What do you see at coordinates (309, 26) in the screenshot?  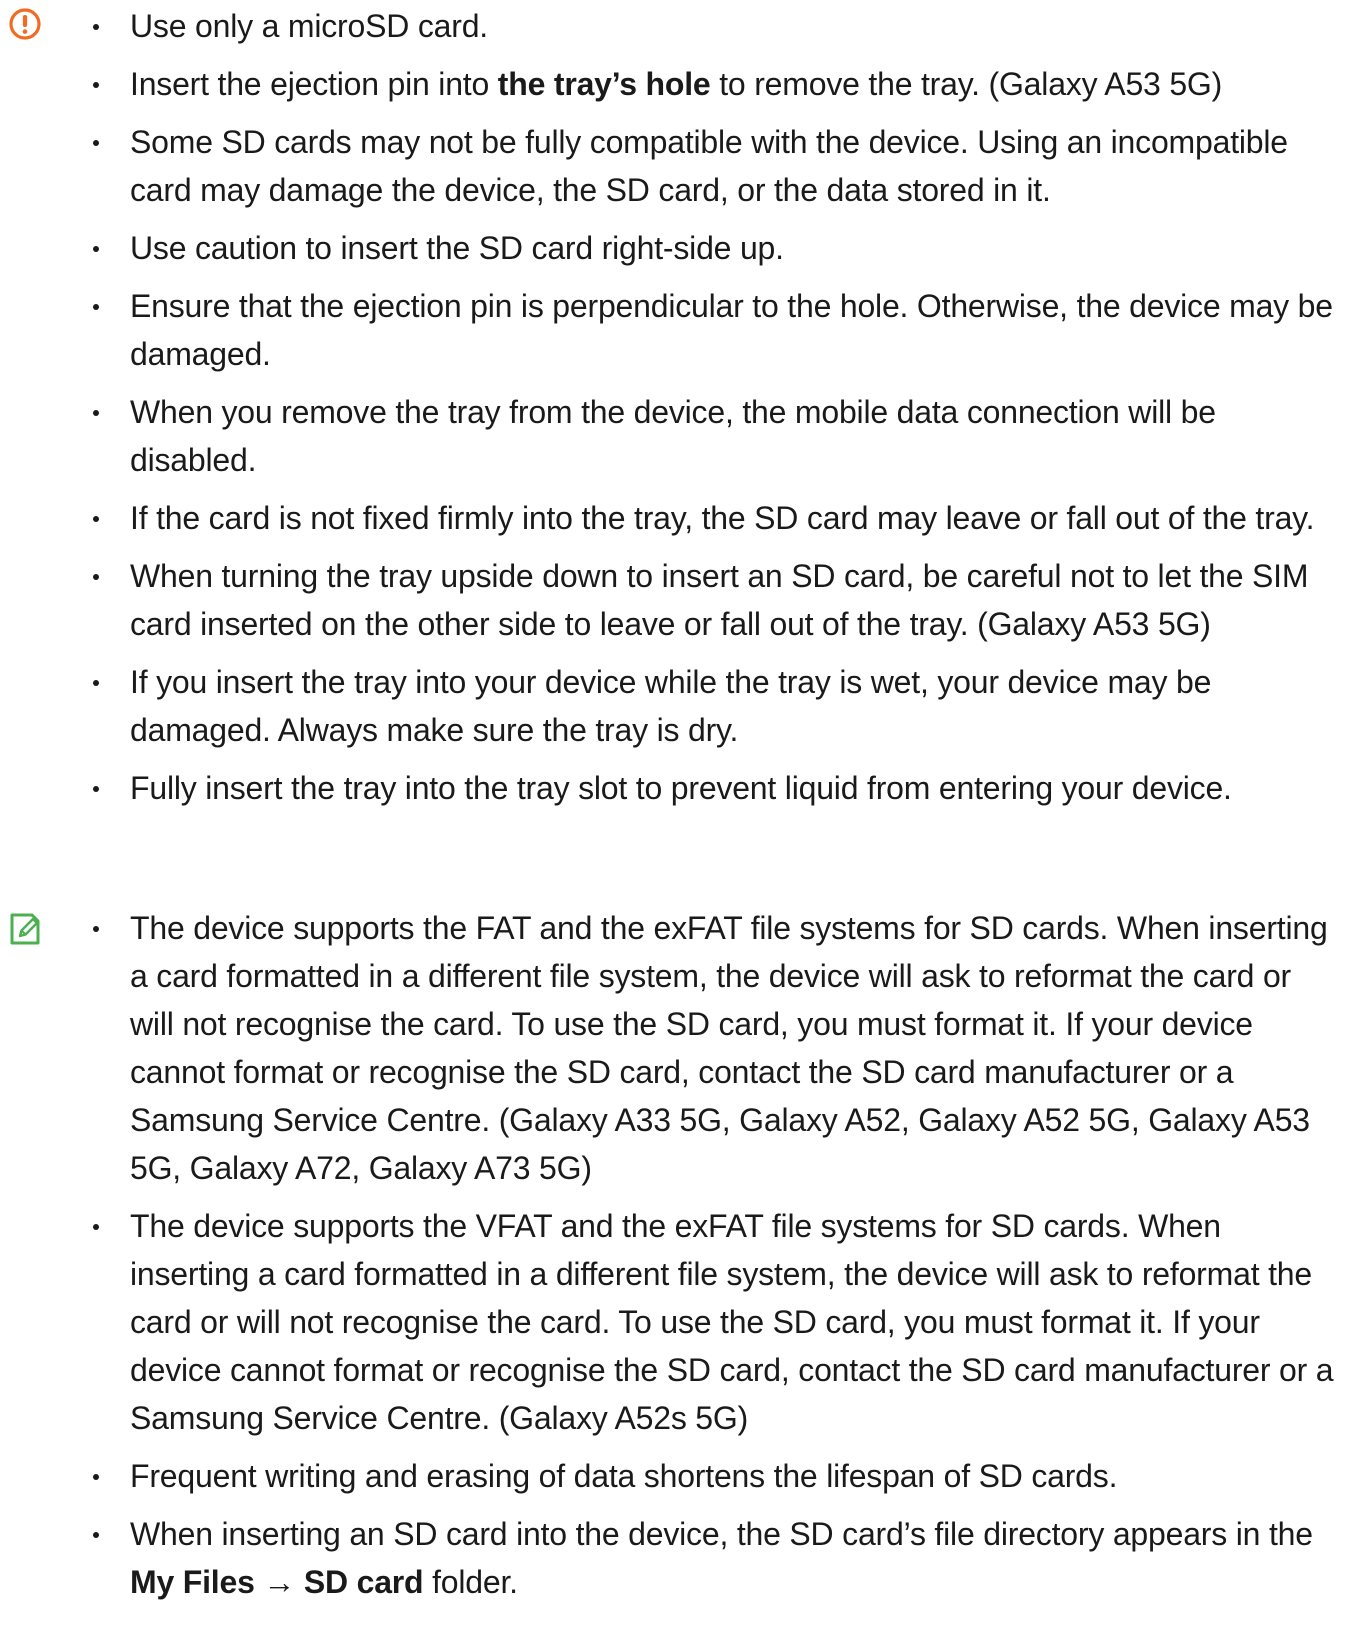 I see `text-segment: Use only a microSD card.` at bounding box center [309, 26].